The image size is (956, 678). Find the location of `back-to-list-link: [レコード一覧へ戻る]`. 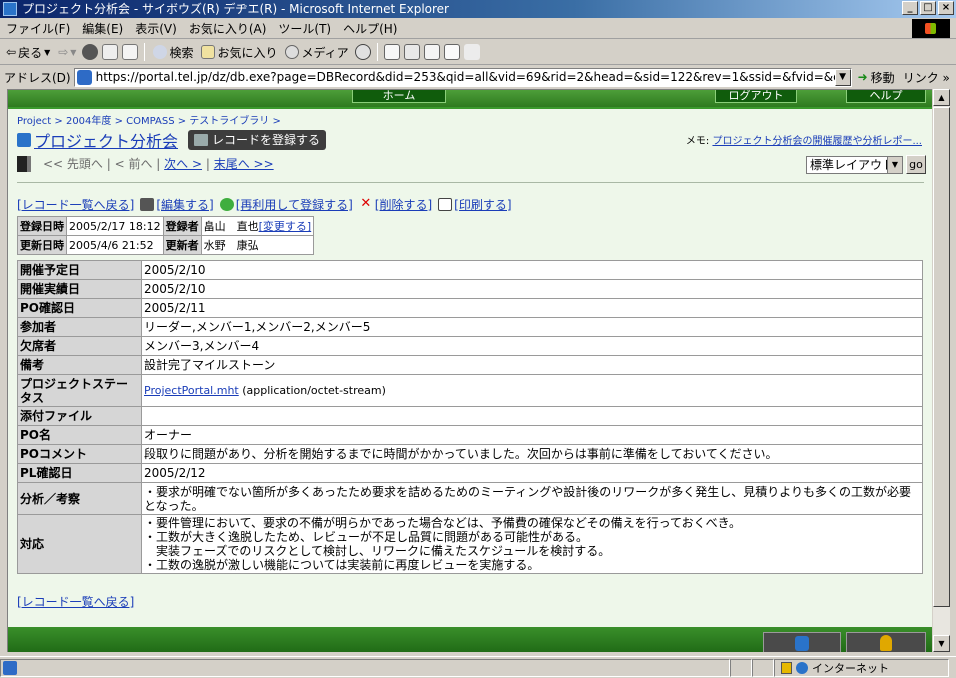

back-to-list-link: [レコード一覧へ戻る] is located at coordinates (75, 204).